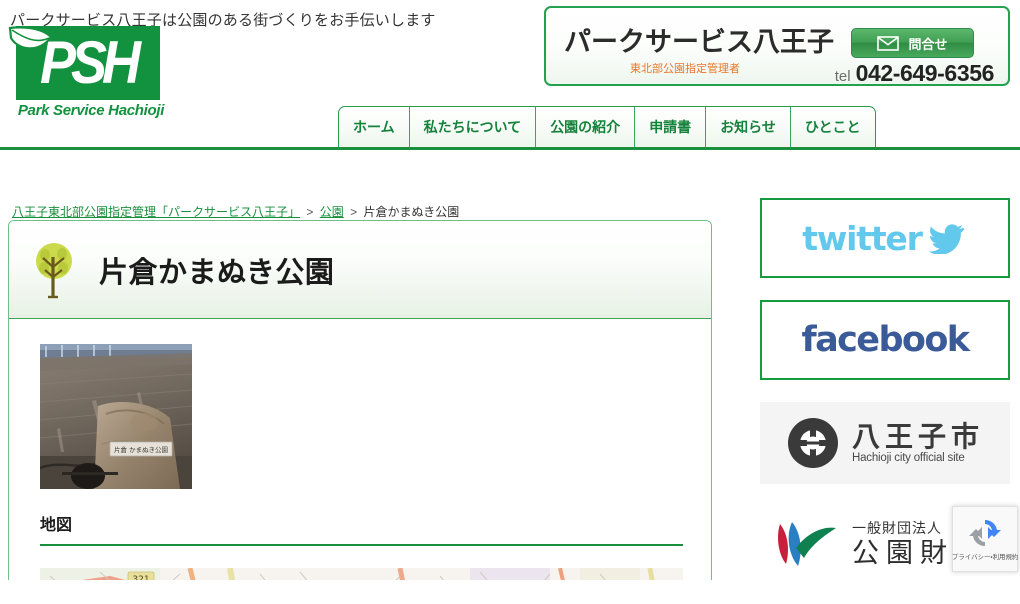 The width and height of the screenshot is (1020, 604). Describe the element at coordinates (925, 73) in the screenshot. I see `tel-number: 042-649-6356` at that location.